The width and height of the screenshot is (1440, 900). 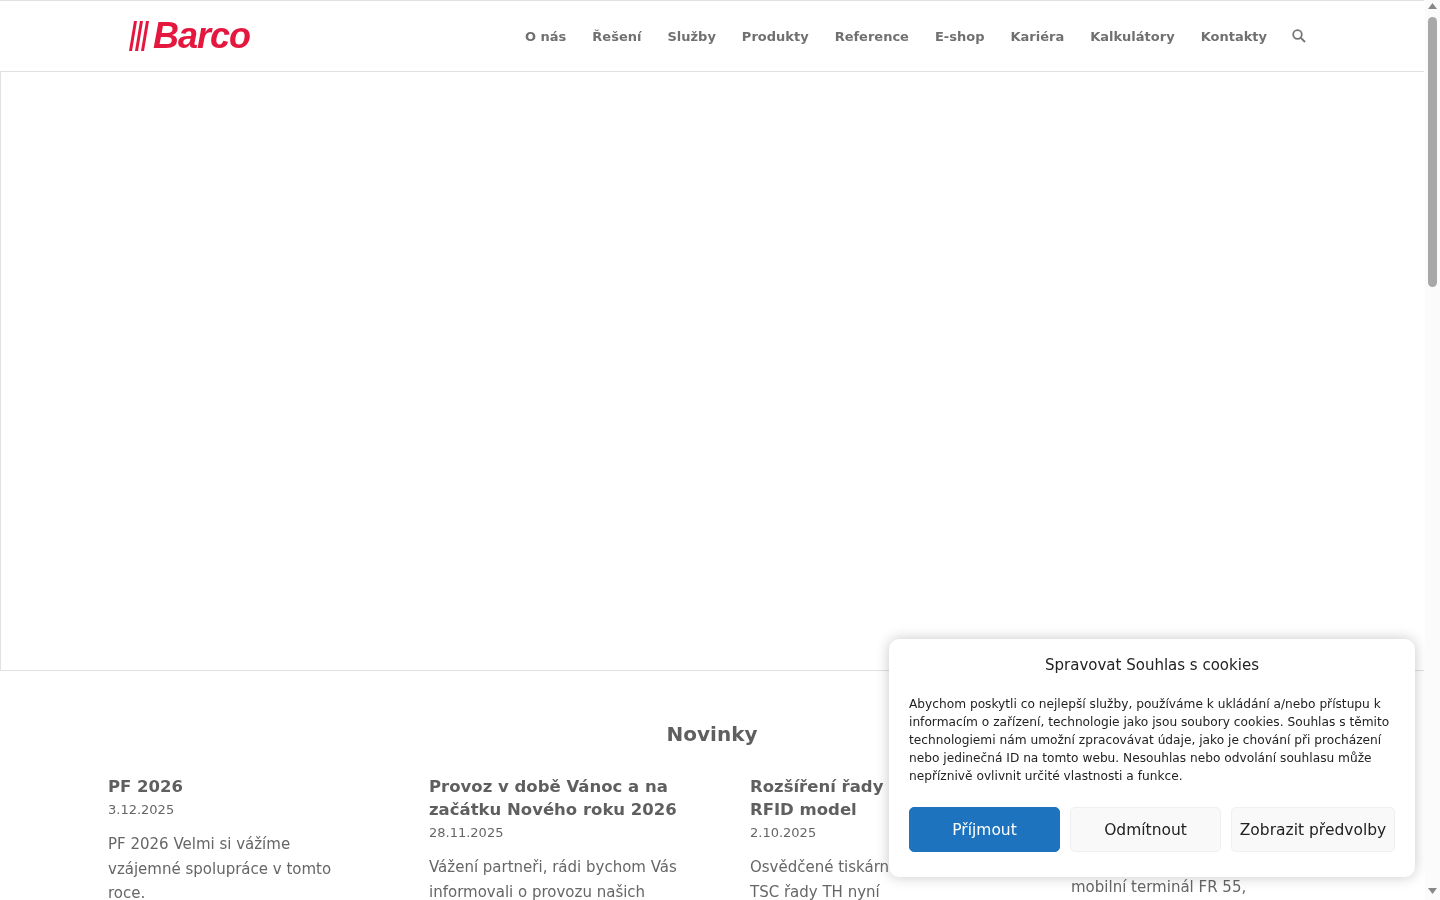 What do you see at coordinates (617, 36) in the screenshot?
I see `nav-link: Řešení` at bounding box center [617, 36].